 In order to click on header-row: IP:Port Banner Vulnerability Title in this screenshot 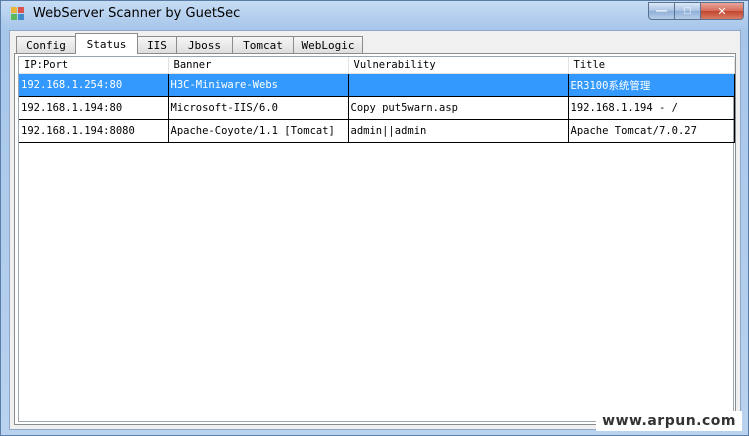, I will do `click(377, 65)`.